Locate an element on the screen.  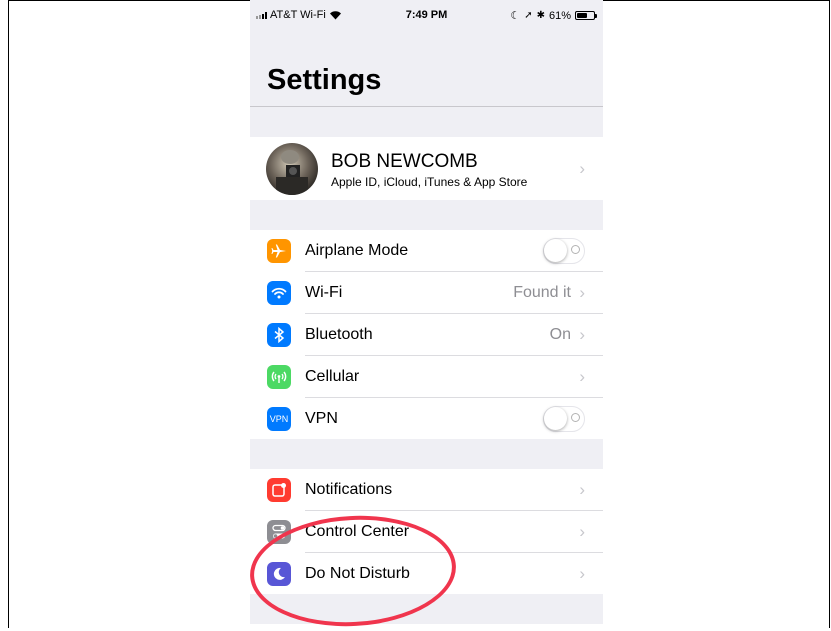
row-label: Cellular is located at coordinates (332, 376).